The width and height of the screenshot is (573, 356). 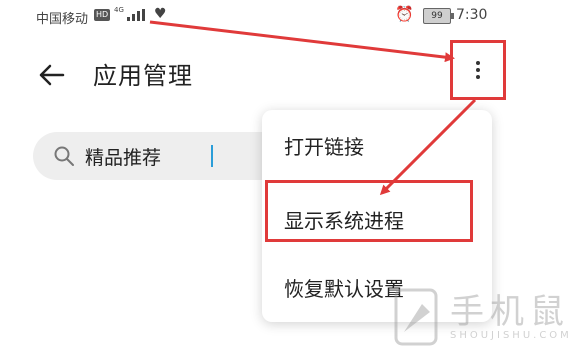 What do you see at coordinates (510, 312) in the screenshot?
I see `watermark-text: 手机鼠` at bounding box center [510, 312].